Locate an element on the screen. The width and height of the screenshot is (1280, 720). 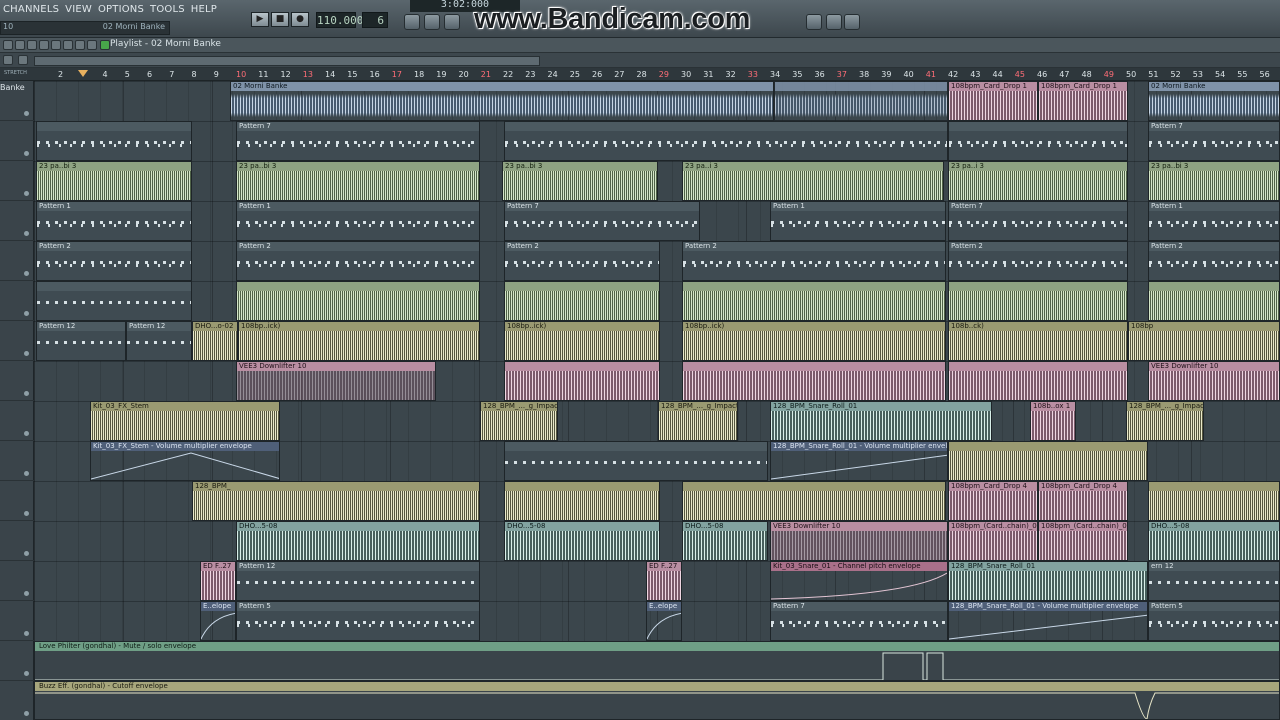
clip-eelope-a: E..elope is located at coordinates (218, 621).